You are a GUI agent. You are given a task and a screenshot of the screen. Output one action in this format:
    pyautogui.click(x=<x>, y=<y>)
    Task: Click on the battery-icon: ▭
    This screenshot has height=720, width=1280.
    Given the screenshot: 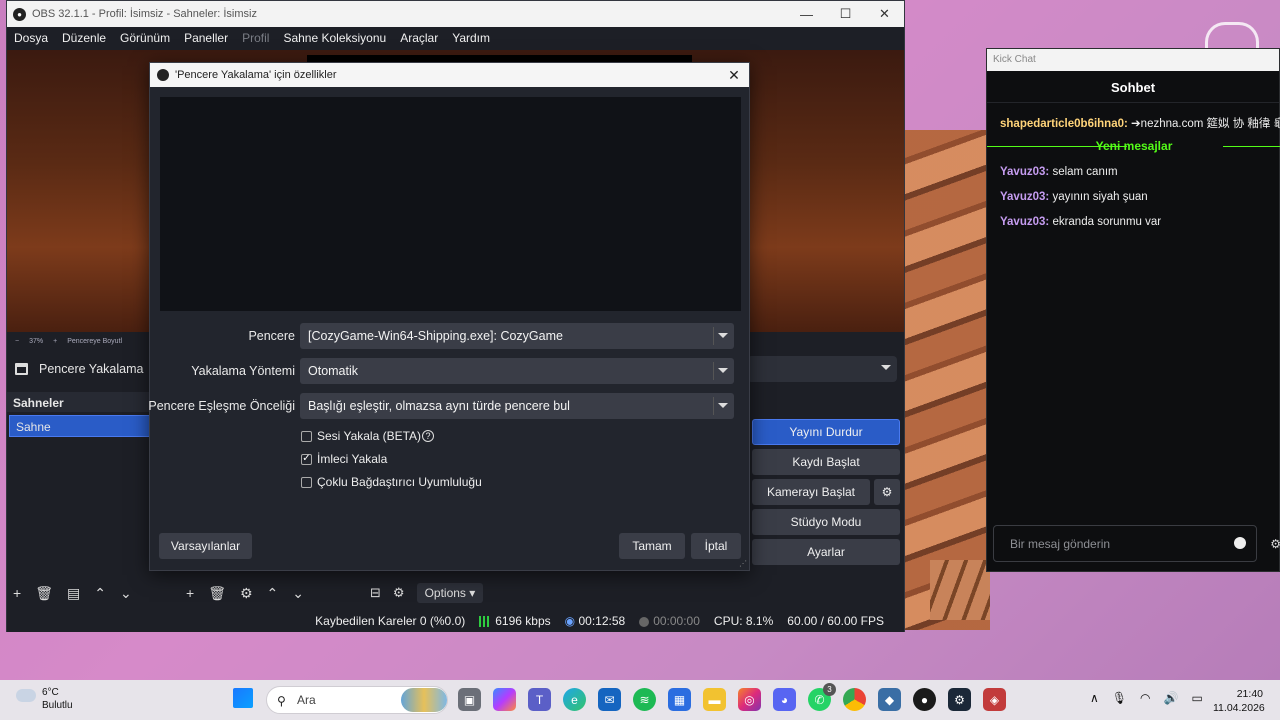 What is the action you would take?
    pyautogui.click(x=1196, y=698)
    